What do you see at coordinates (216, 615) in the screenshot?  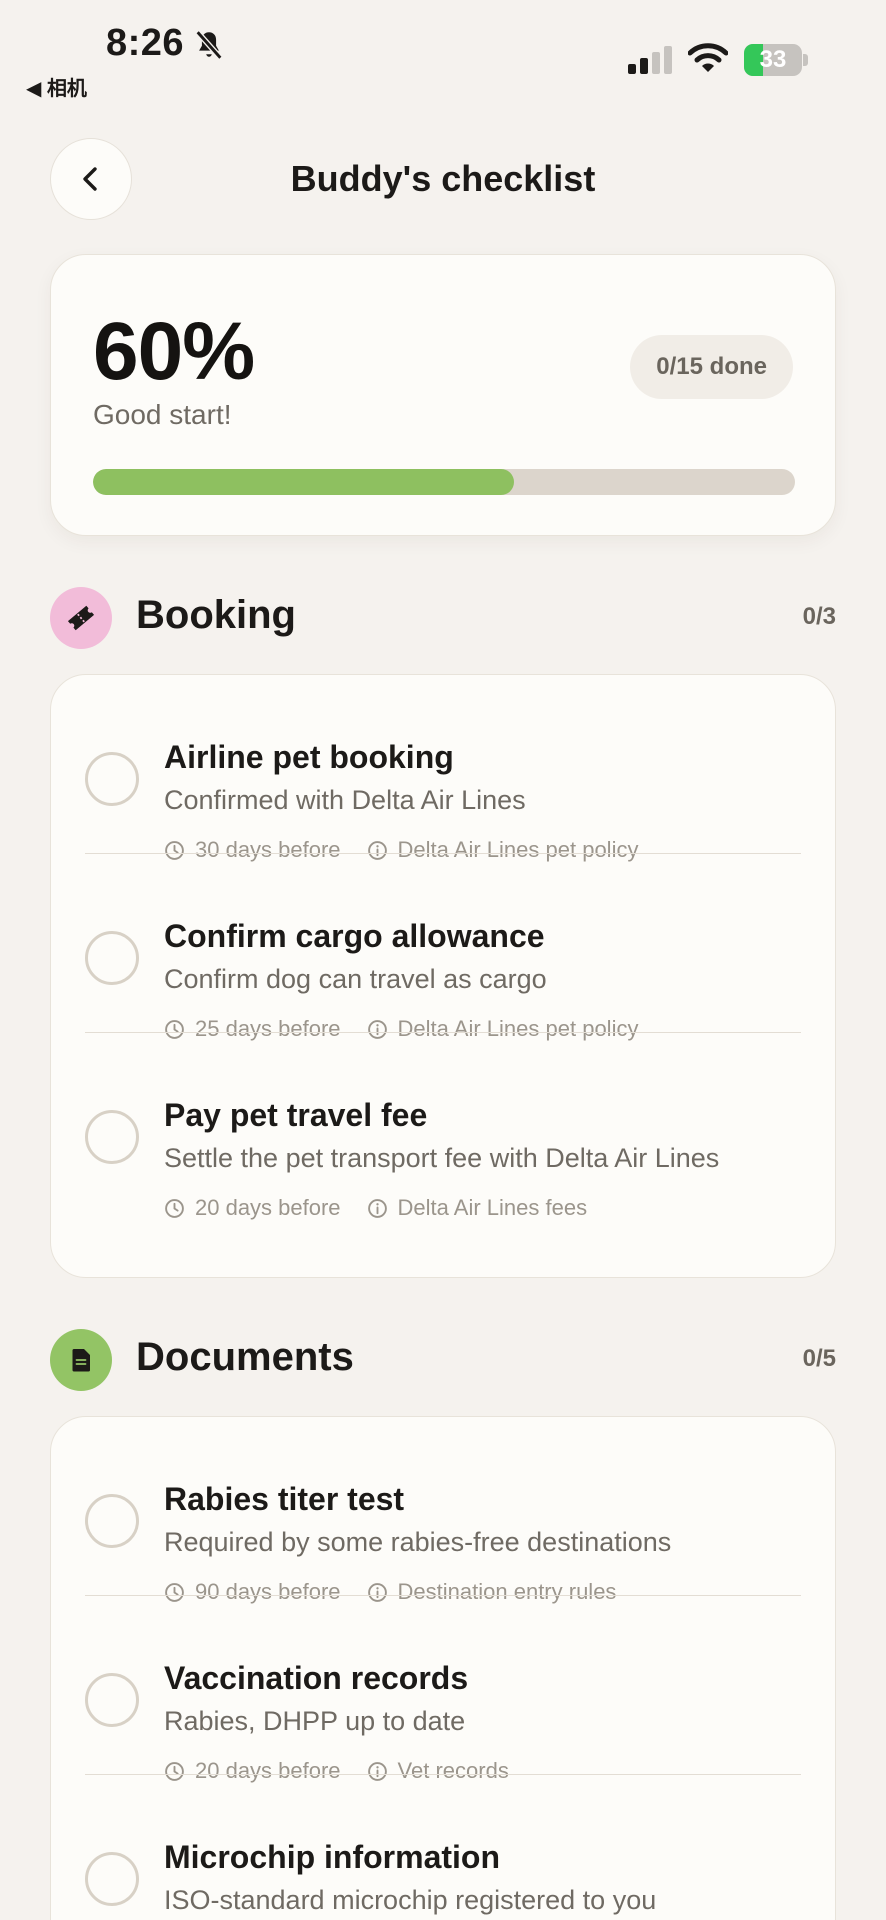 I see `section-title-booking: Booking` at bounding box center [216, 615].